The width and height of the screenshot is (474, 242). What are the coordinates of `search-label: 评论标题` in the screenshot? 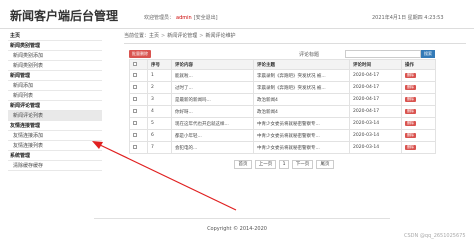 It's located at (309, 55).